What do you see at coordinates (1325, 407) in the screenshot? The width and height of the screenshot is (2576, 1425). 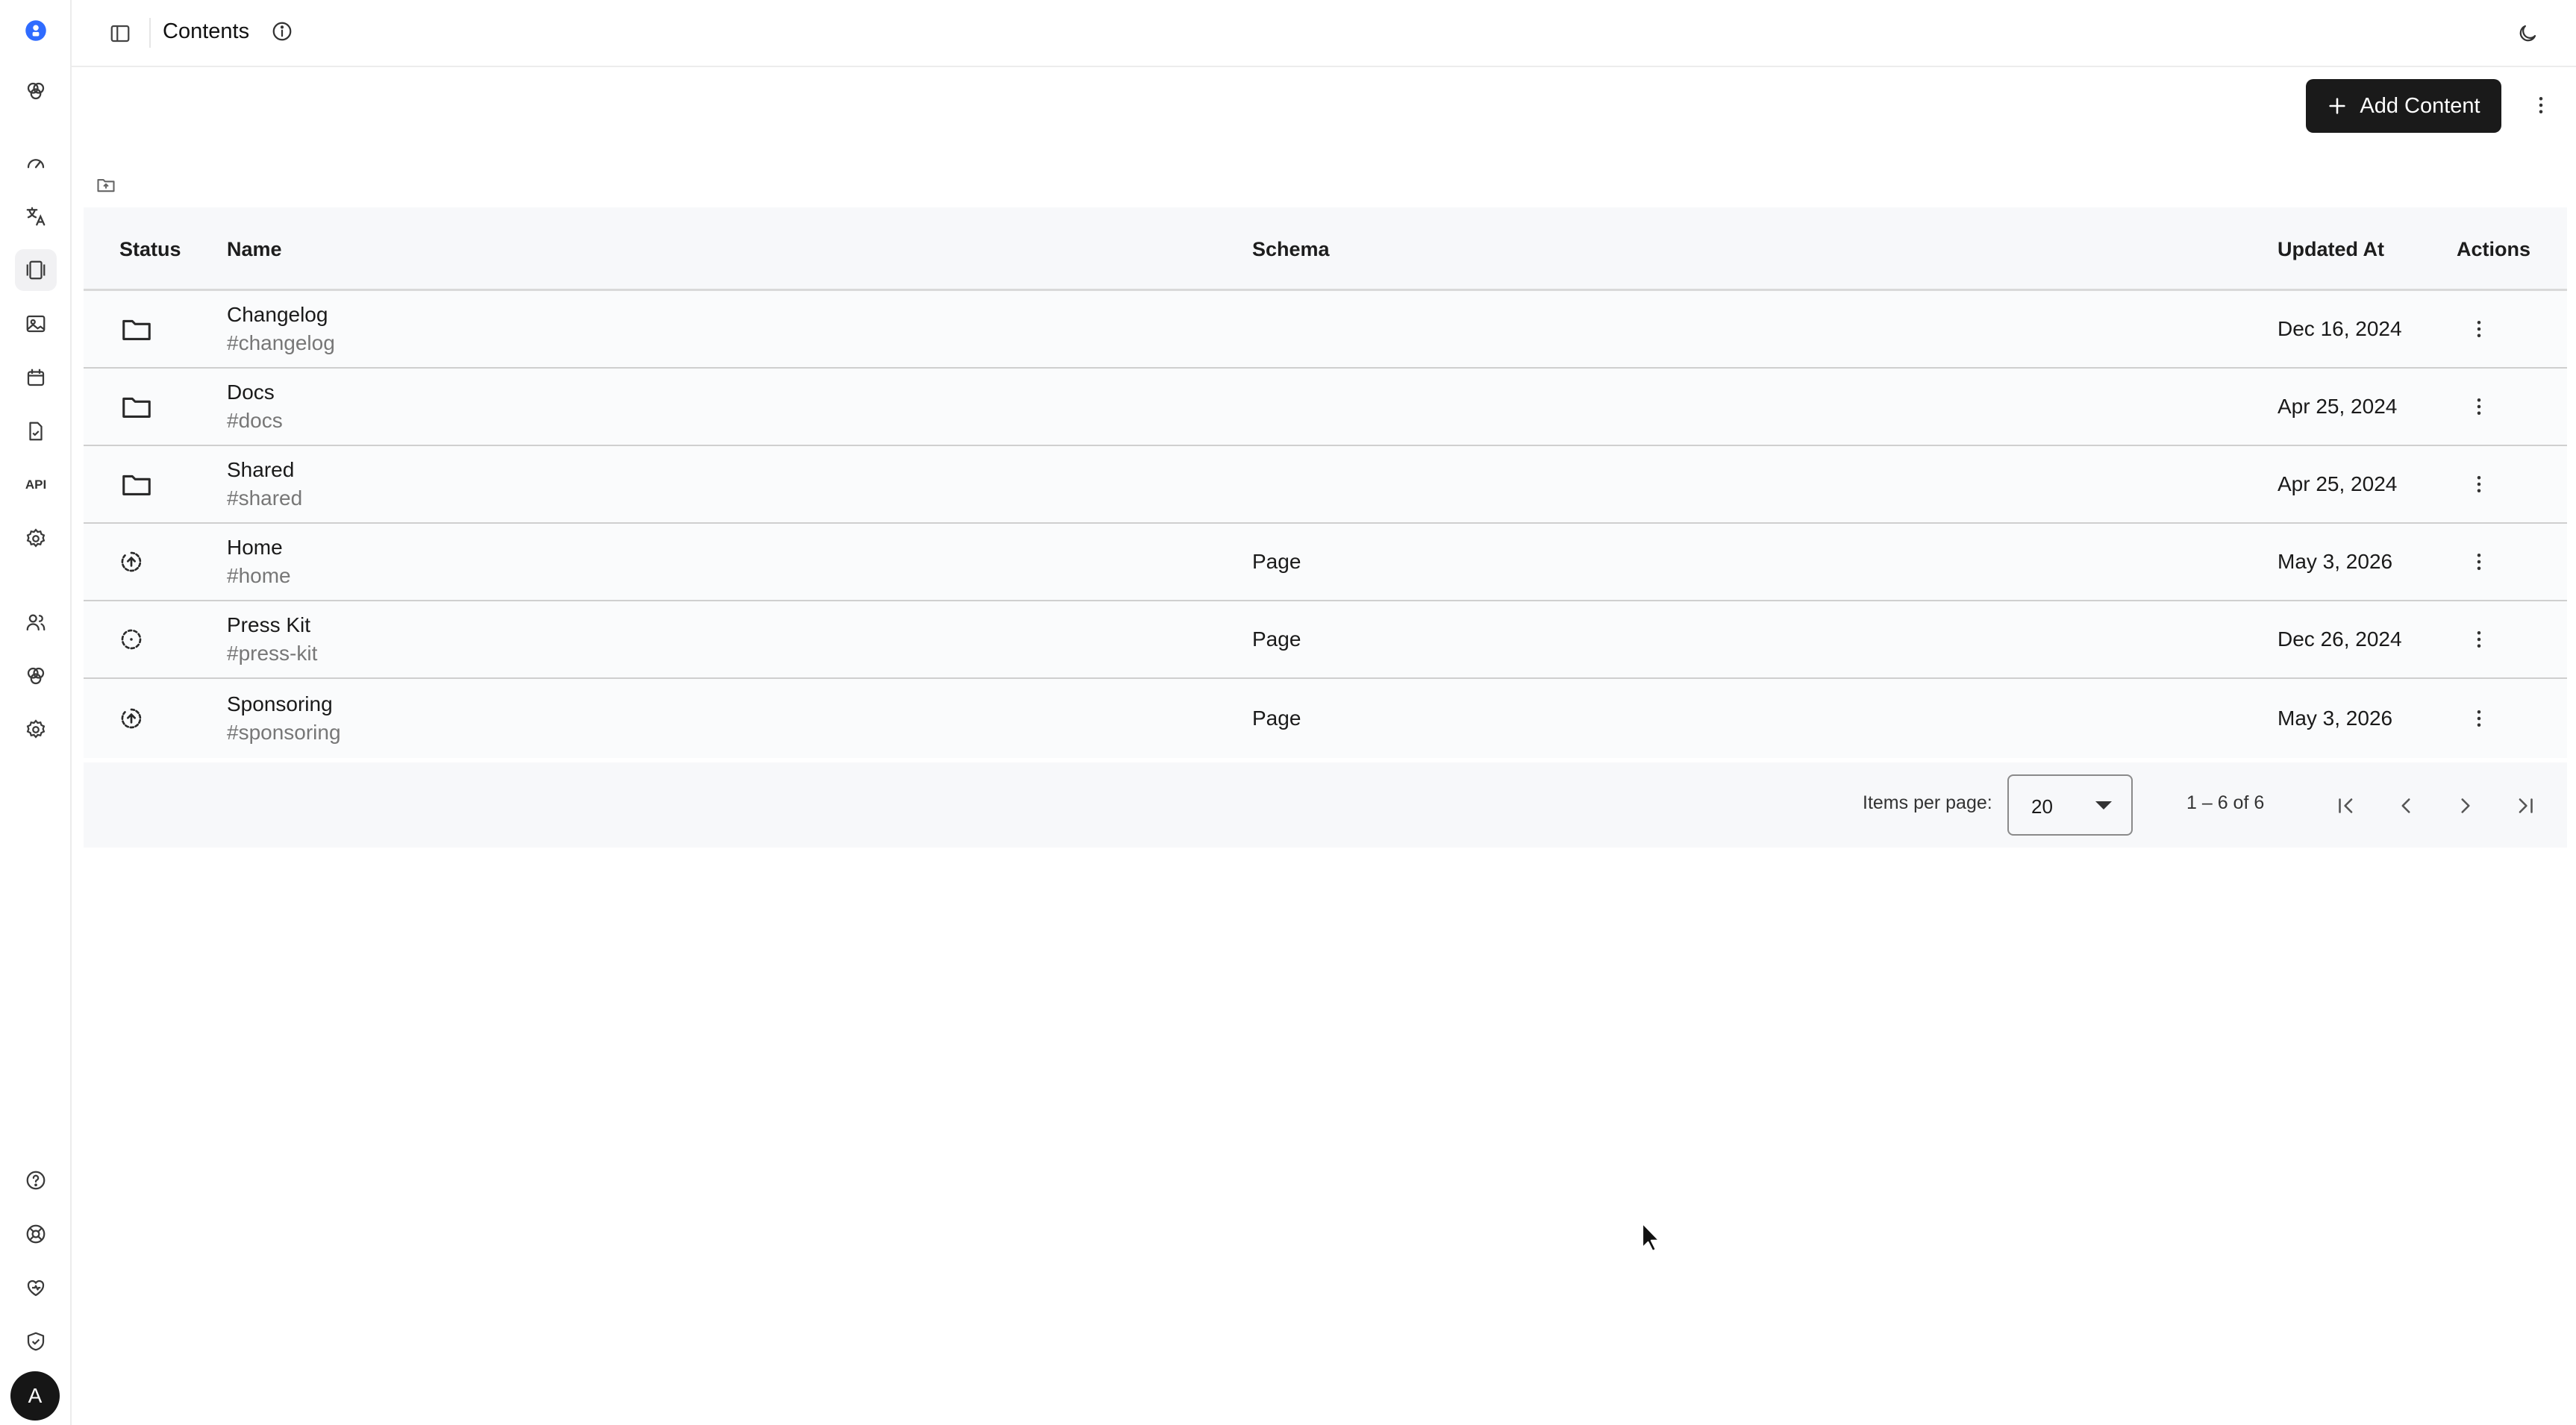 I see `table-row: Docs #docs Apr 25, 2024` at bounding box center [1325, 407].